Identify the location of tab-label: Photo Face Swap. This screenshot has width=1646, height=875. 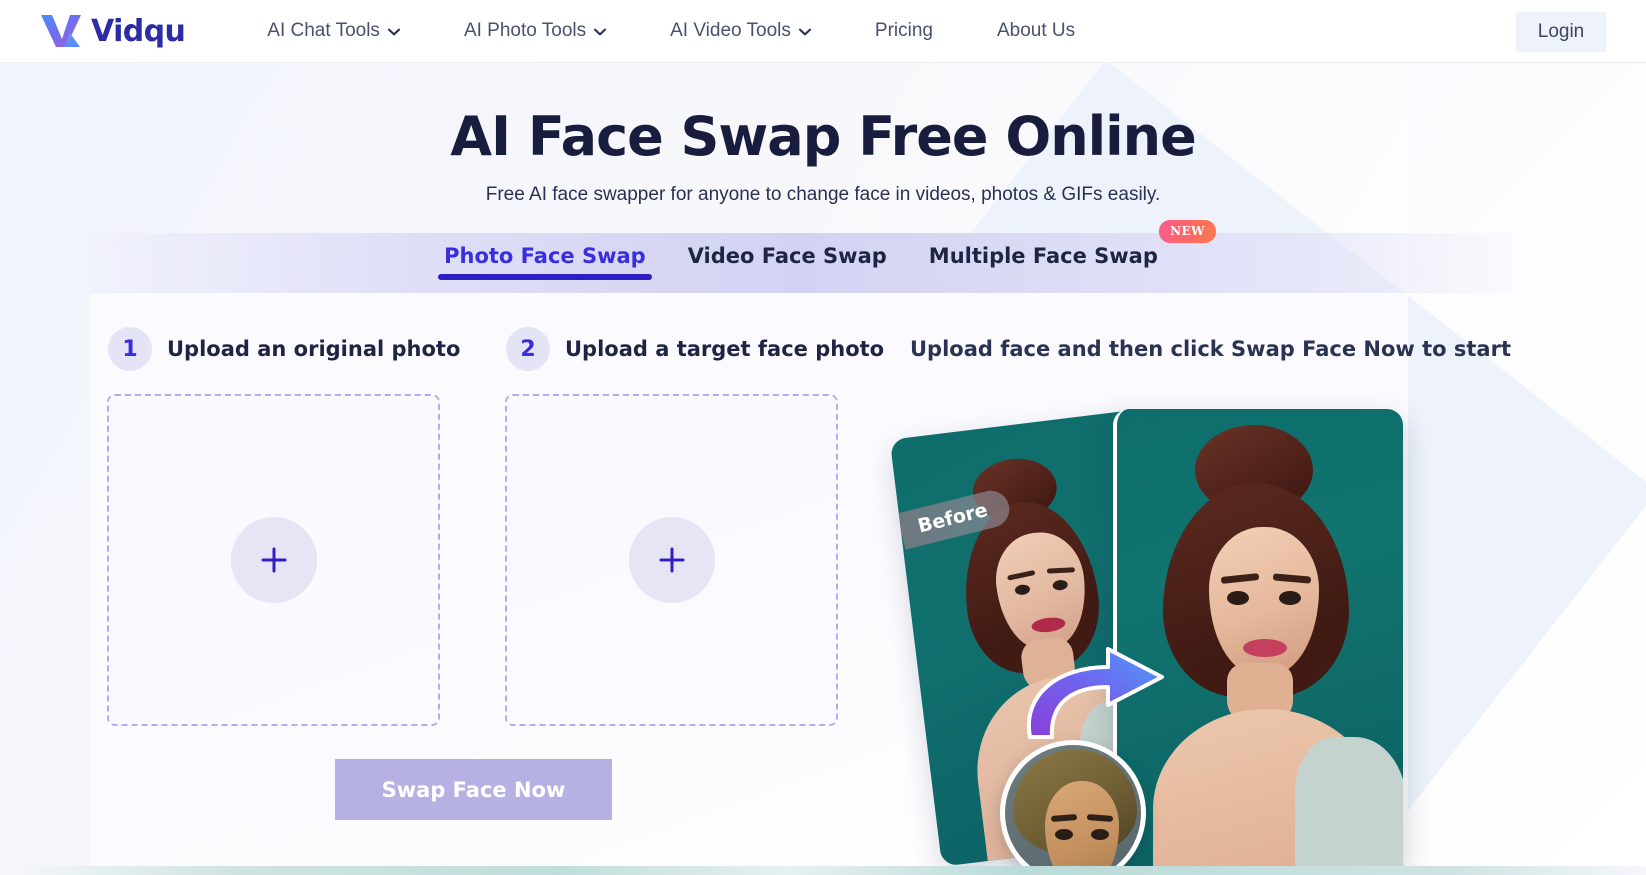
(545, 256).